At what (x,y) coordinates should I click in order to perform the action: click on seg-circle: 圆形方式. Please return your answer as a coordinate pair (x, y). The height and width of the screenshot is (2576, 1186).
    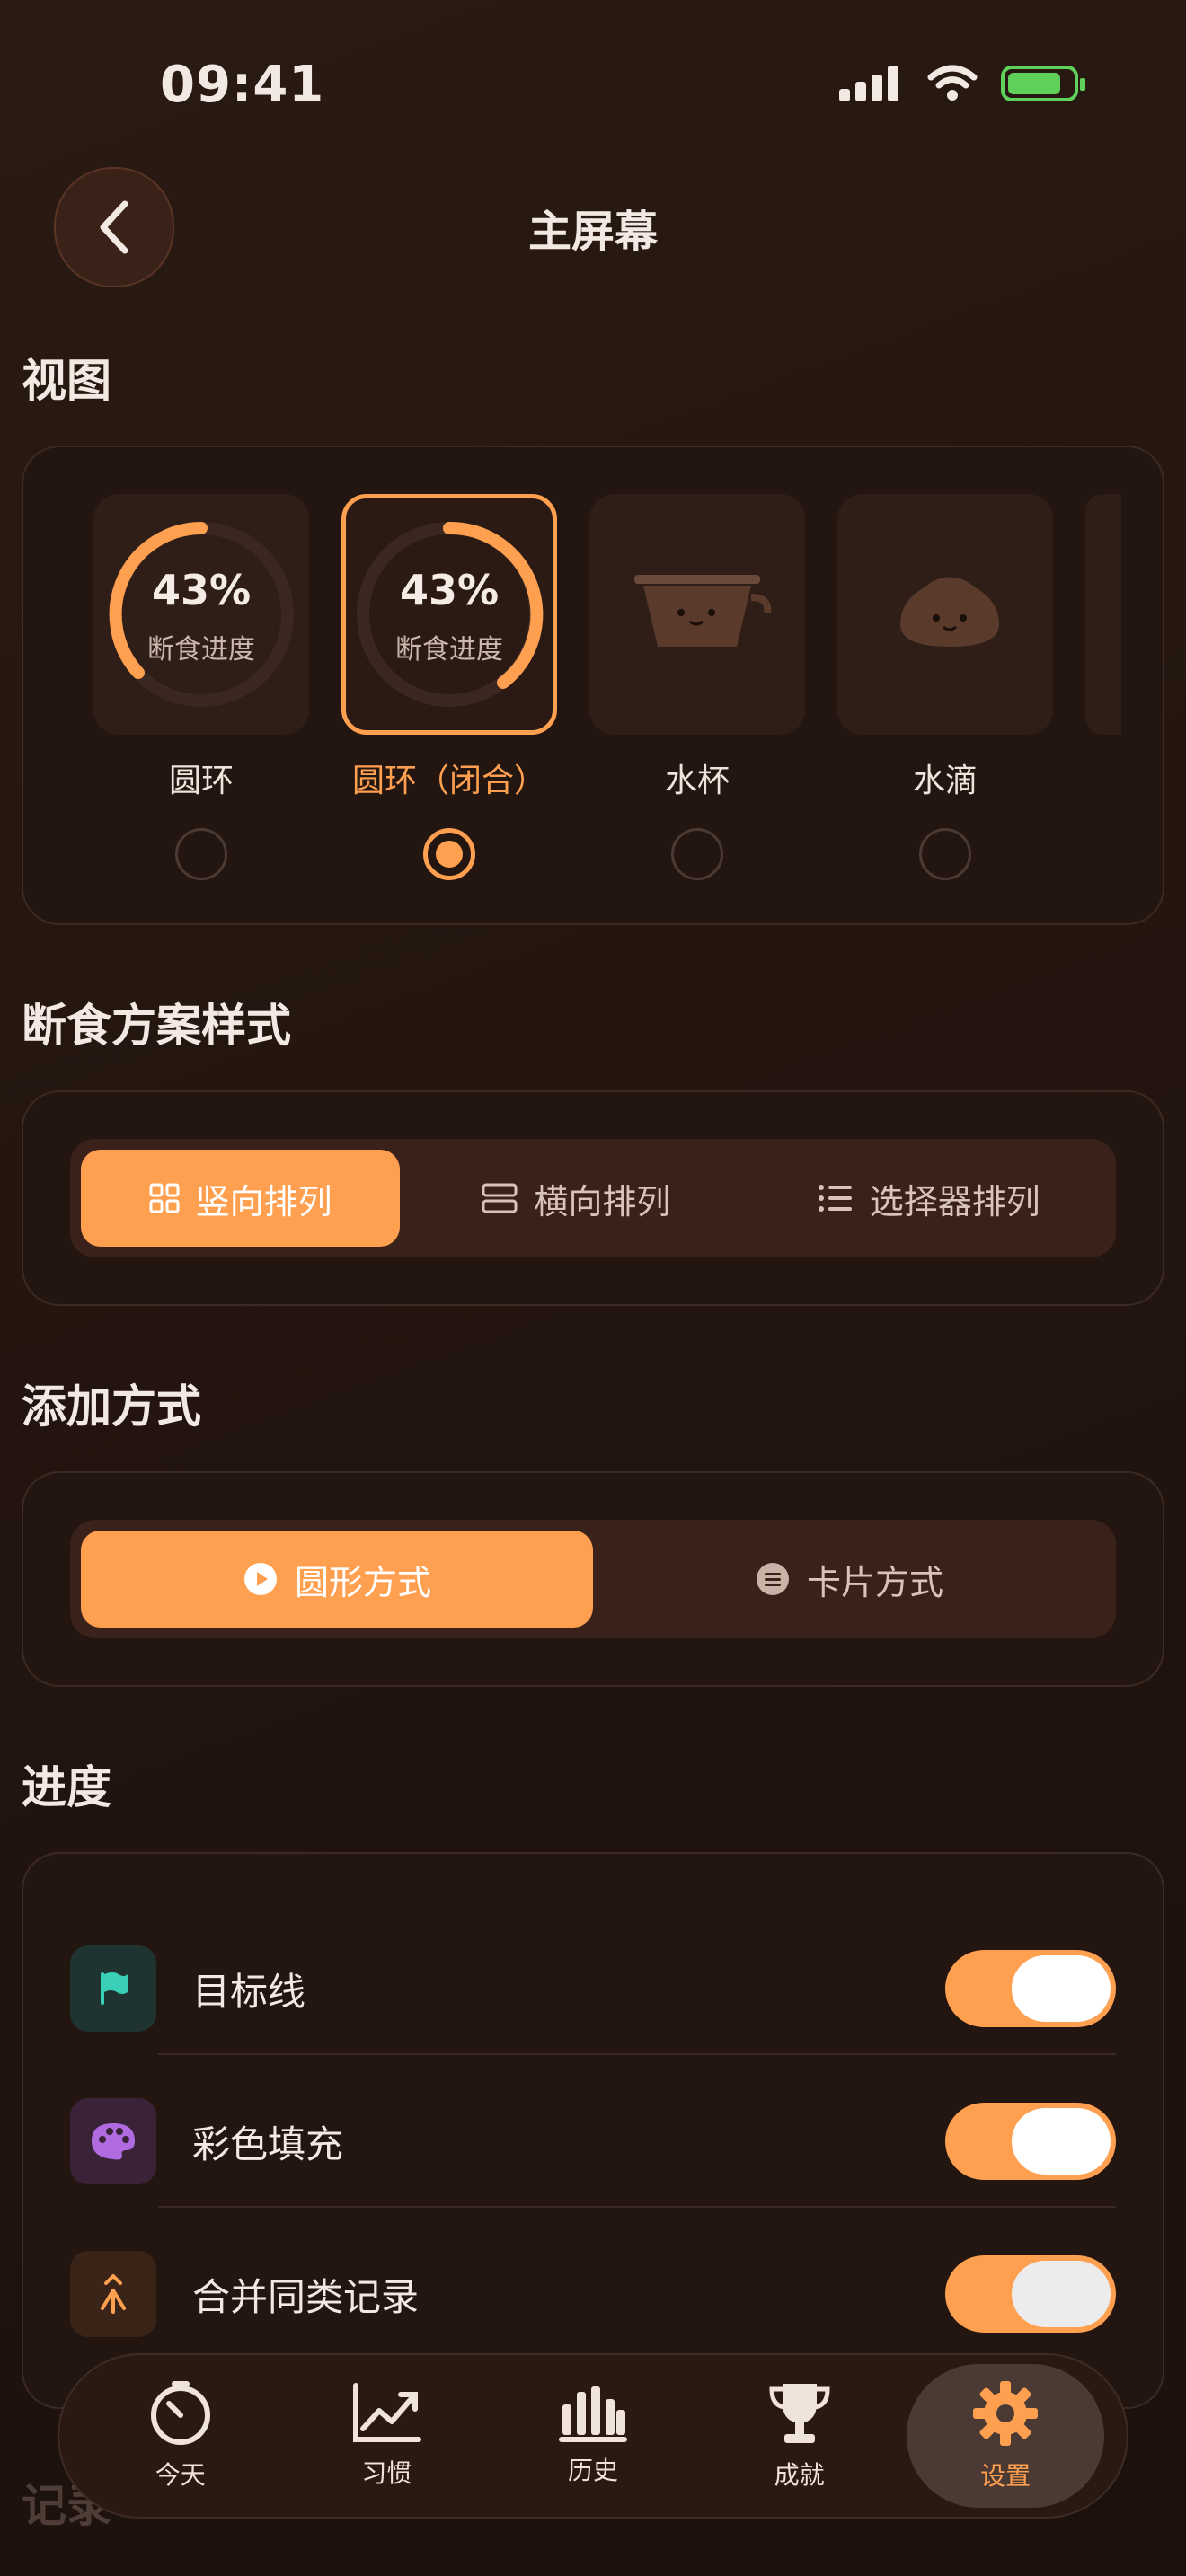
    Looking at the image, I should click on (337, 1579).